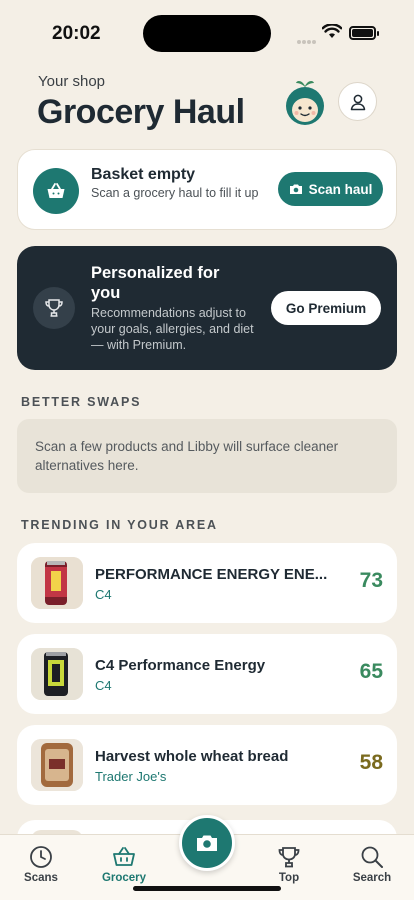  Describe the element at coordinates (371, 671) in the screenshot. I see `product-score: 65` at that location.